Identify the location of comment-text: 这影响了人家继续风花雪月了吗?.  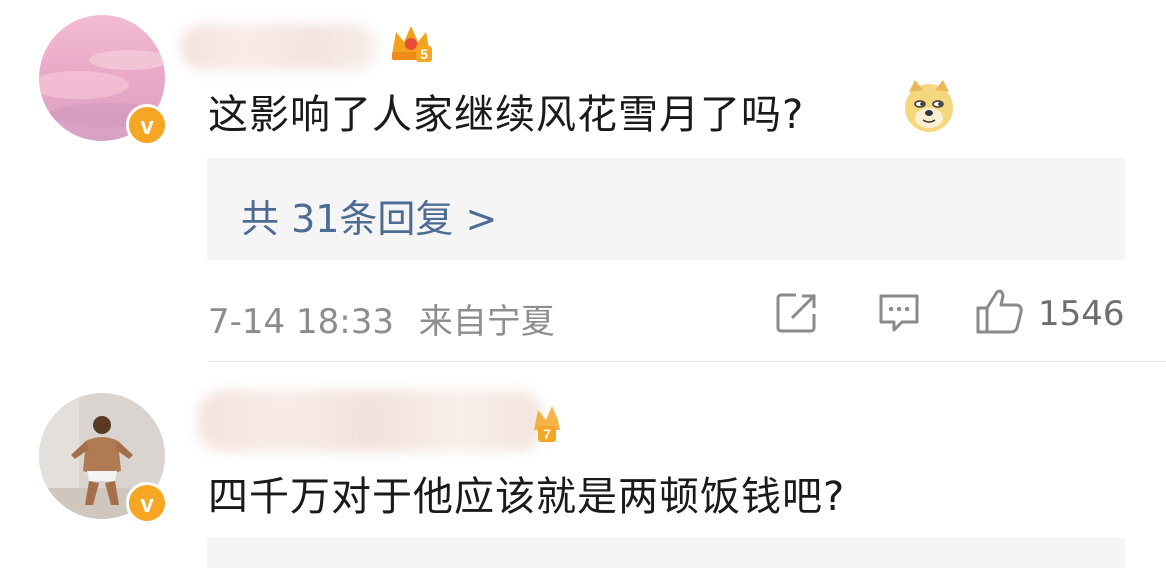
(506, 111).